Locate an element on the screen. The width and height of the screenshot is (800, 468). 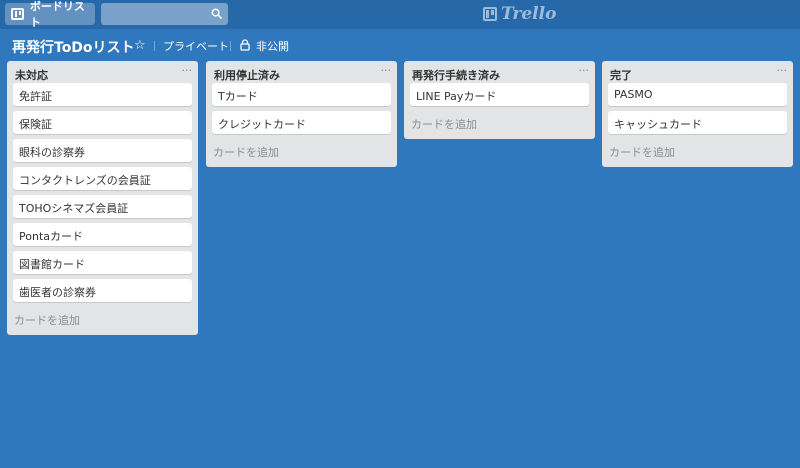
card: Pontaカード is located at coordinates (102, 234).